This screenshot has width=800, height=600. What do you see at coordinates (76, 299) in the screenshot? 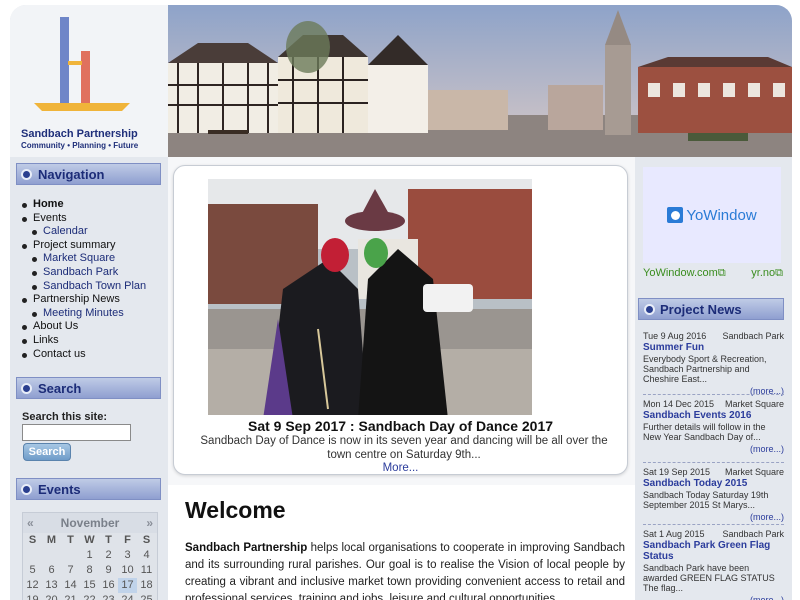
I see `nav-link: Partnership News` at bounding box center [76, 299].